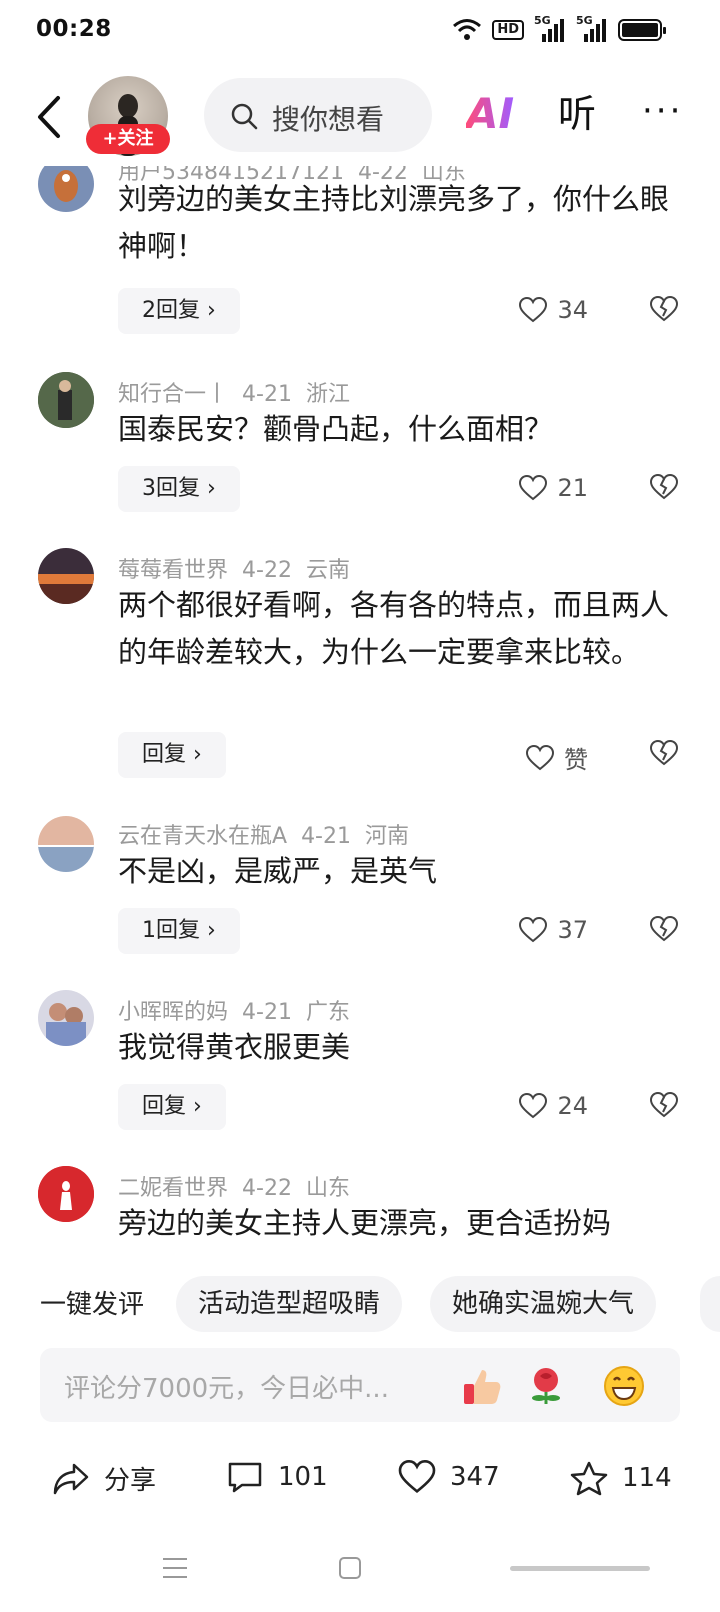 The height and width of the screenshot is (1612, 720). What do you see at coordinates (327, 1188) in the screenshot?
I see `comment-region: 山东` at bounding box center [327, 1188].